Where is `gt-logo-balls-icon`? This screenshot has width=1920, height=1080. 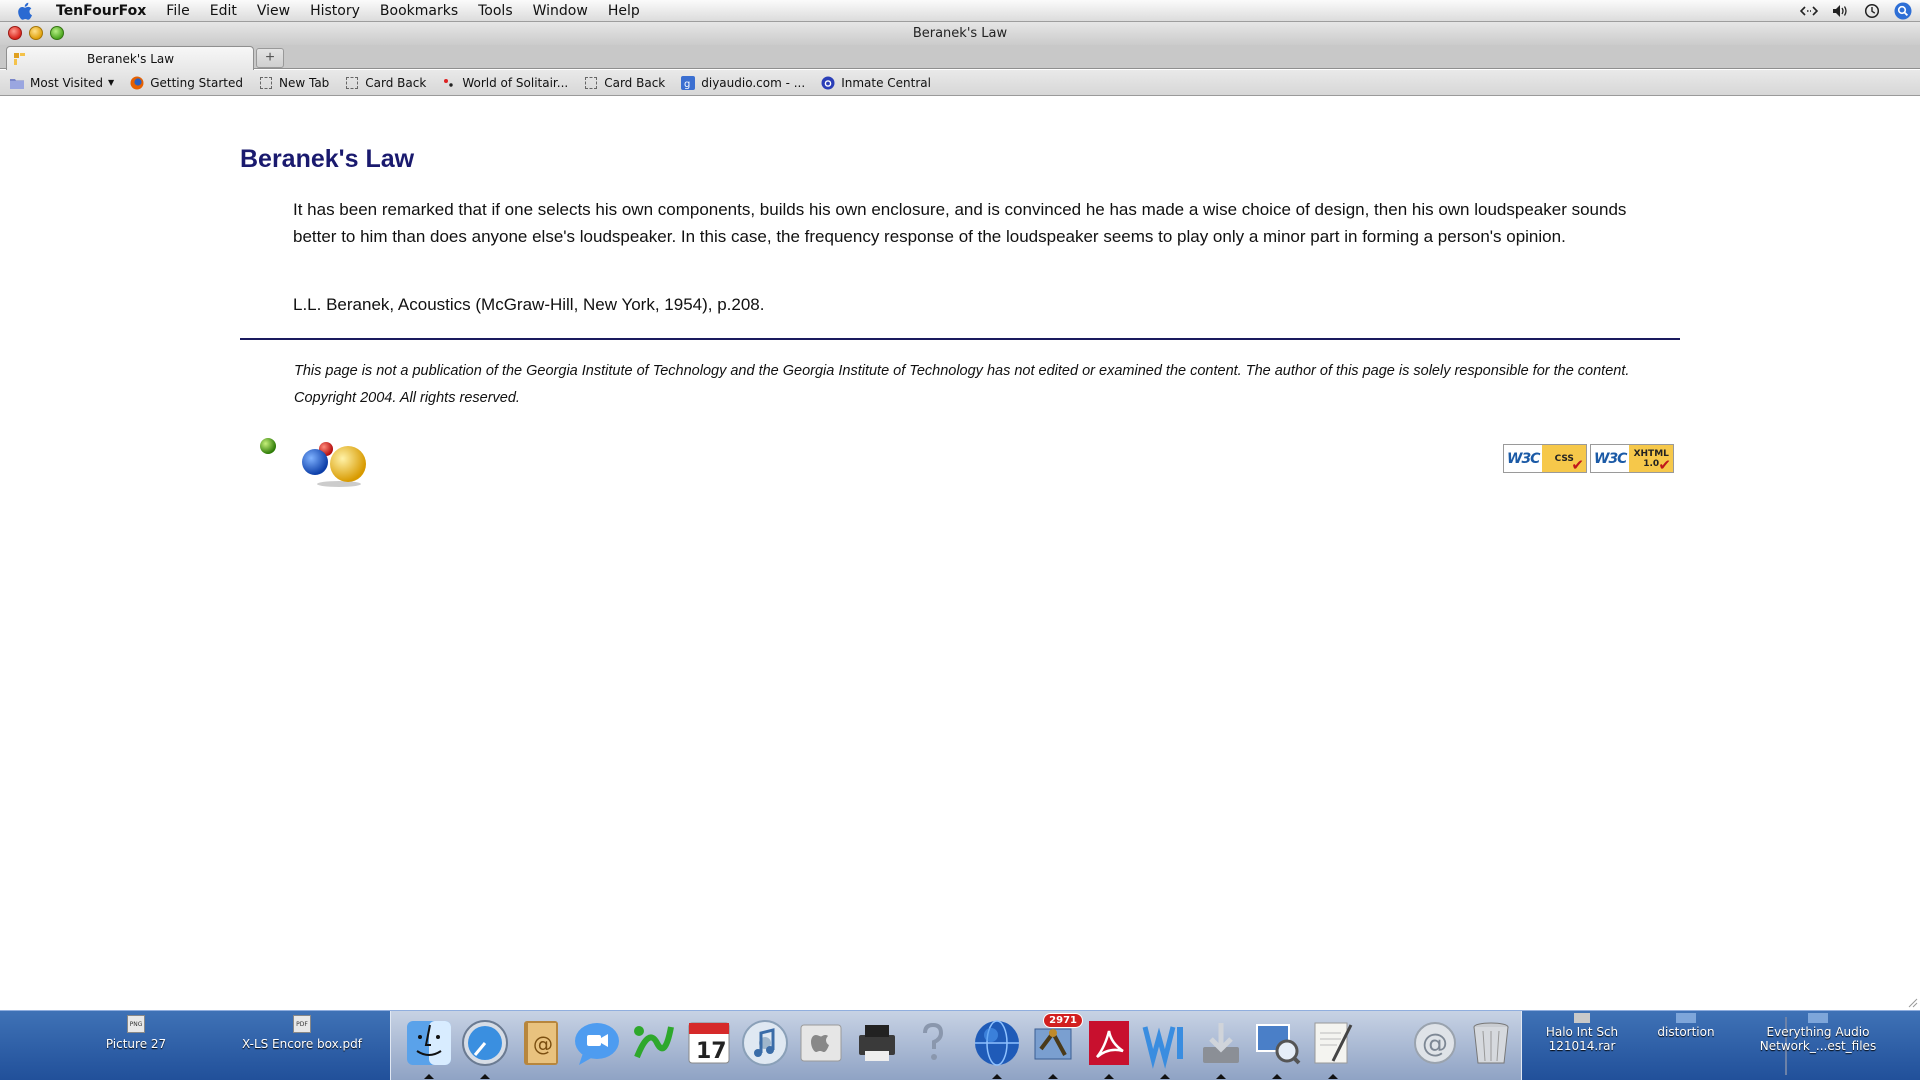 gt-logo-balls-icon is located at coordinates (335, 464).